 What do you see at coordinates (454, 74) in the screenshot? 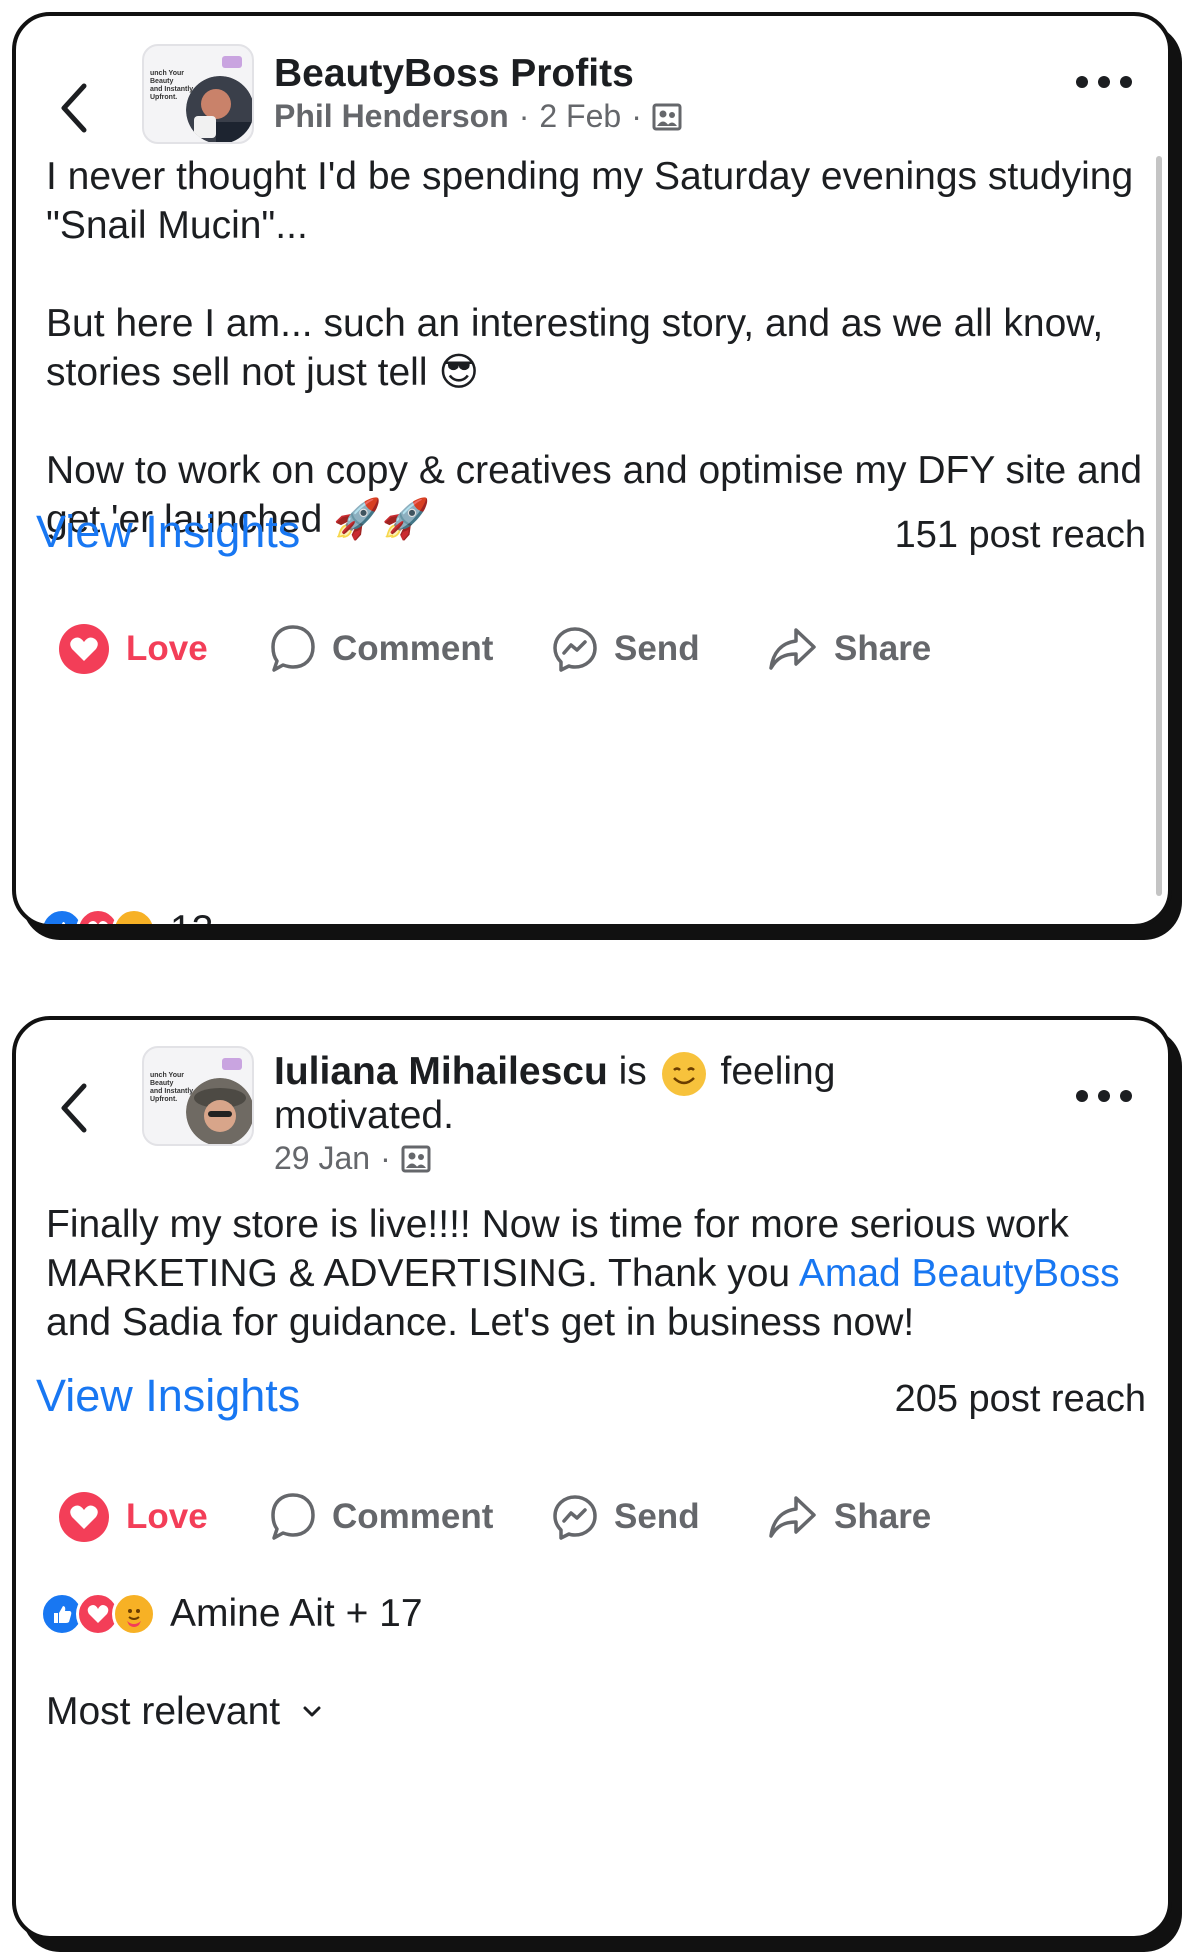
I see `group-name: BeautyBoss Profits` at bounding box center [454, 74].